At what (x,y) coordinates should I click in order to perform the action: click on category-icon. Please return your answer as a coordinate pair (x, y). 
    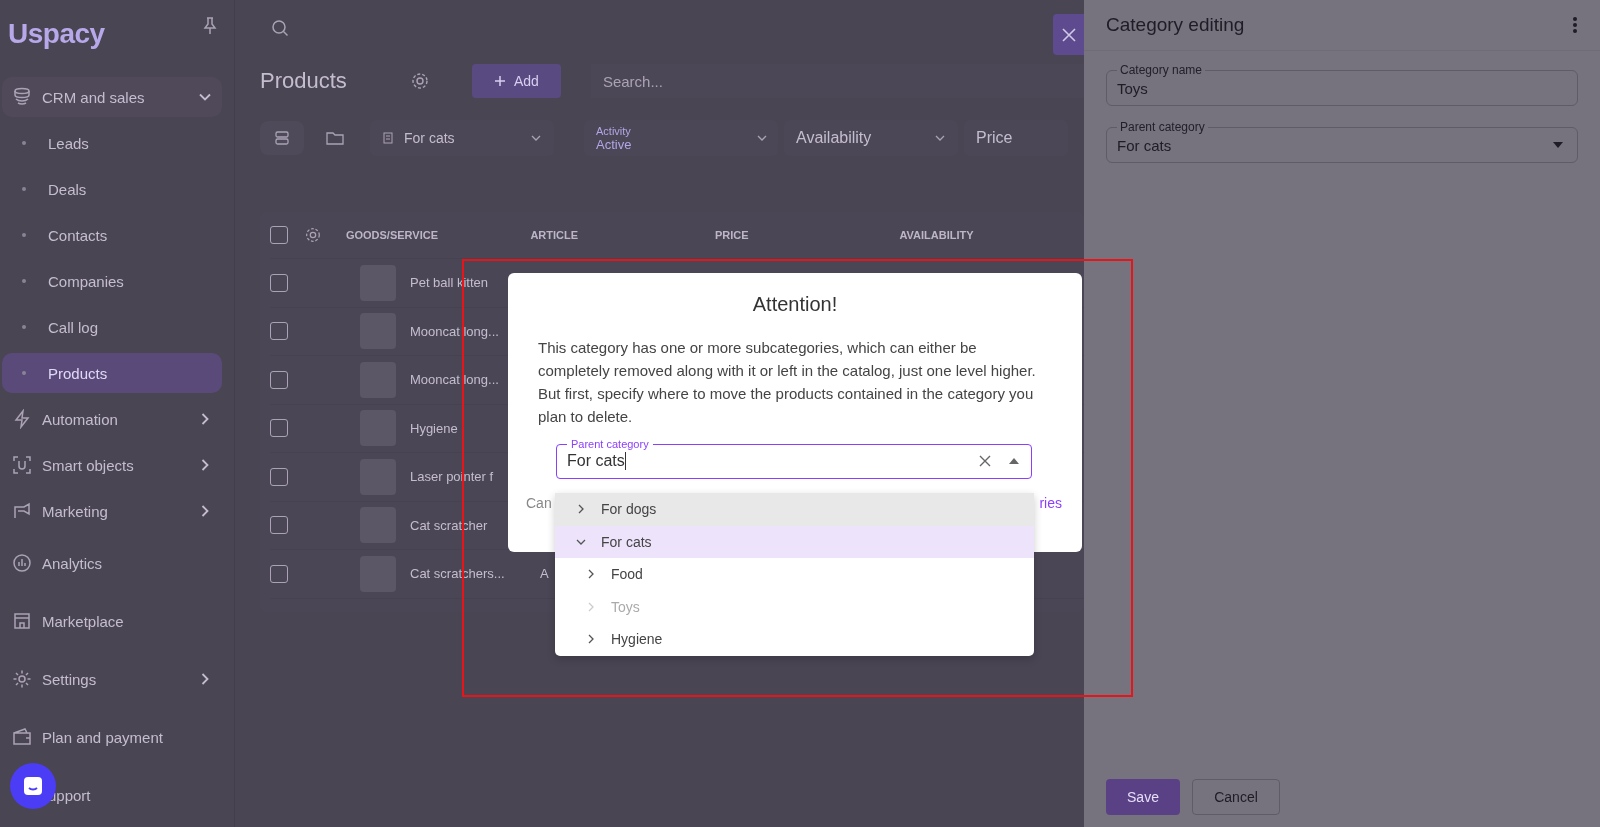
    Looking at the image, I should click on (388, 138).